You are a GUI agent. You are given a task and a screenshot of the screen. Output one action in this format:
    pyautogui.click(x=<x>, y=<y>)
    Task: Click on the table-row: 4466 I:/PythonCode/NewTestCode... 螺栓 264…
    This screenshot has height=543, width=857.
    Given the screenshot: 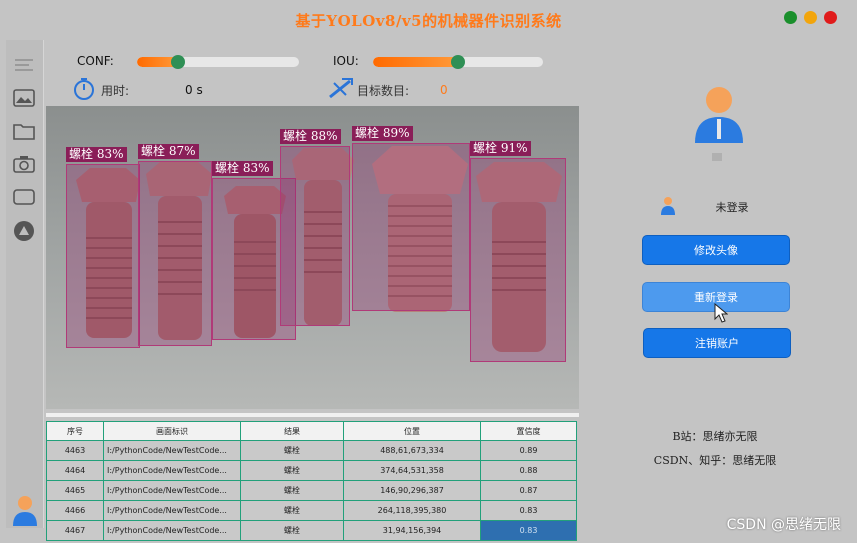 What is the action you would take?
    pyautogui.click(x=311, y=510)
    